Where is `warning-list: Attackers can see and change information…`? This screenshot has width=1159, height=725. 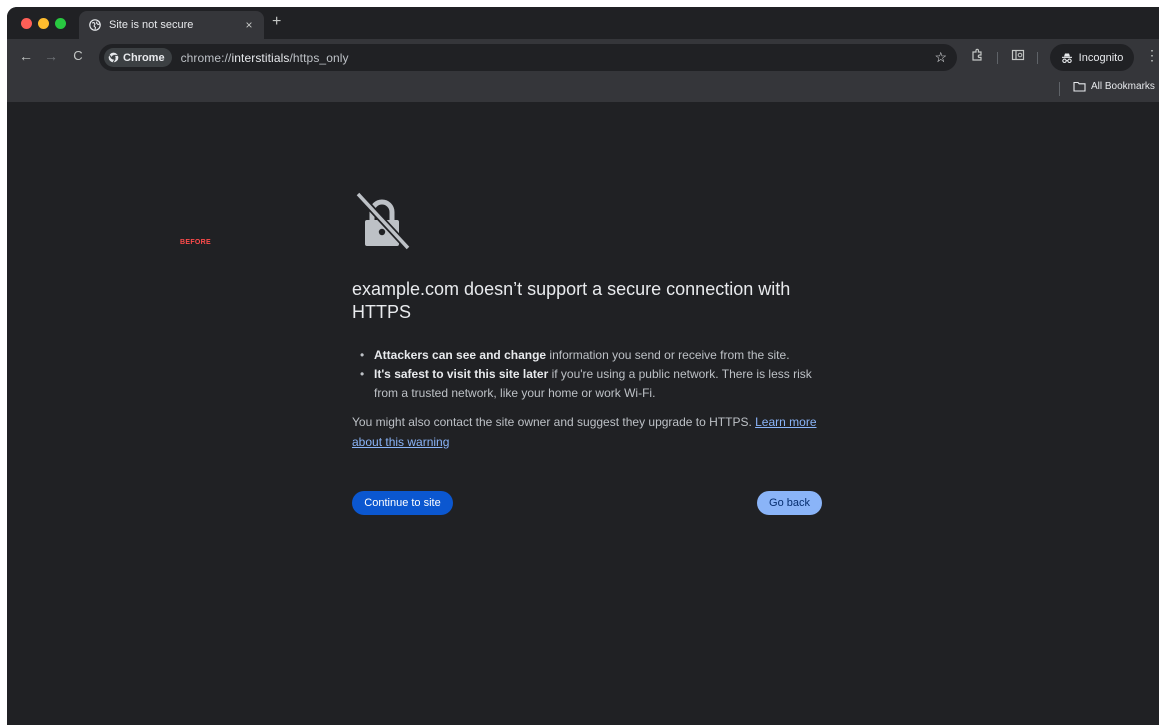
warning-list: Attackers can see and change information… is located at coordinates (591, 374).